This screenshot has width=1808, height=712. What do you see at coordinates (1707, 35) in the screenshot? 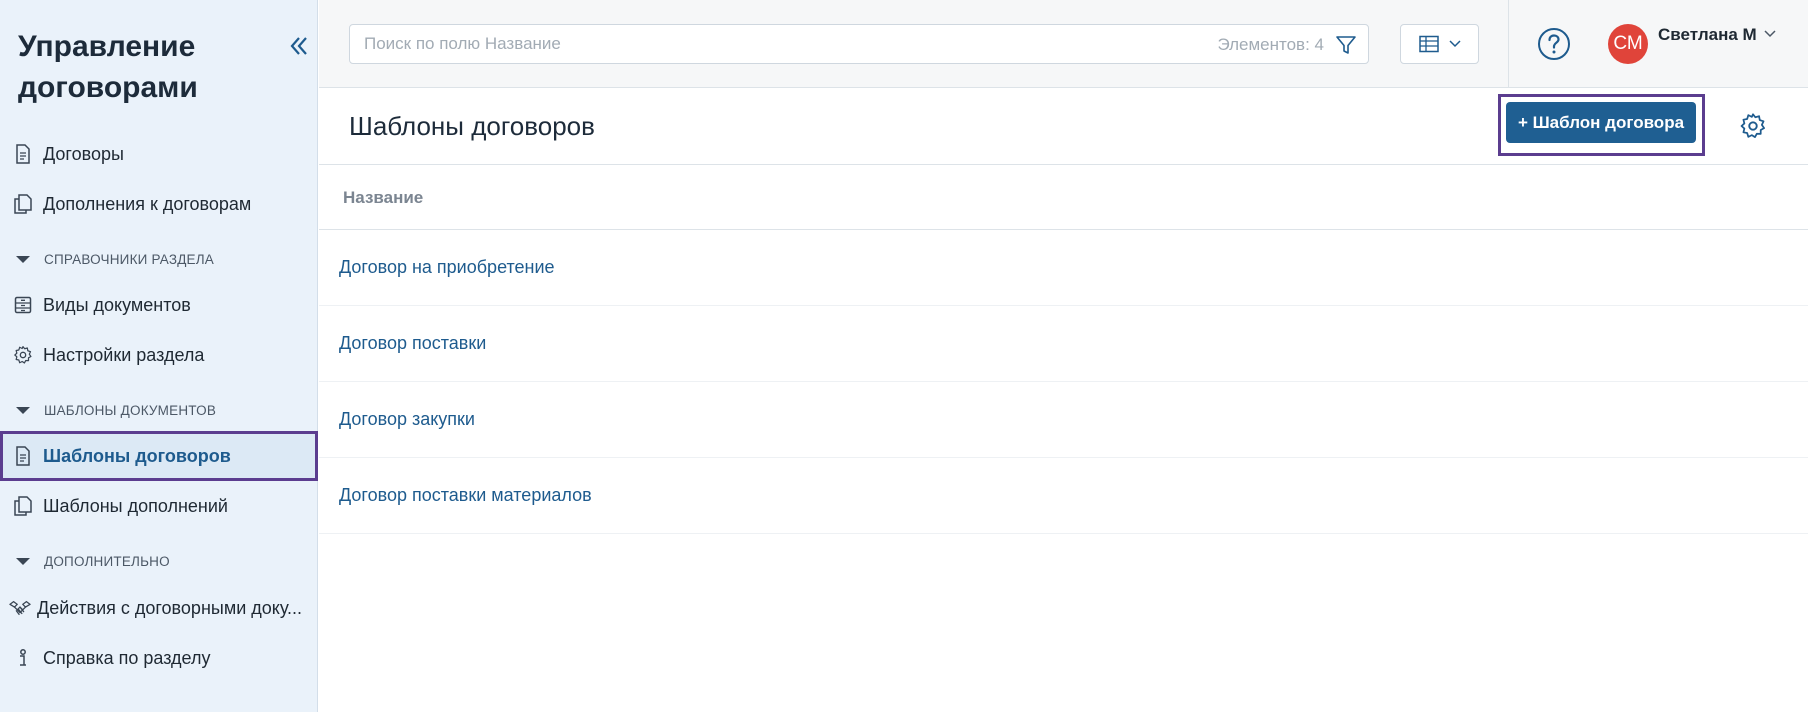
I see `user-name: Светлана М` at bounding box center [1707, 35].